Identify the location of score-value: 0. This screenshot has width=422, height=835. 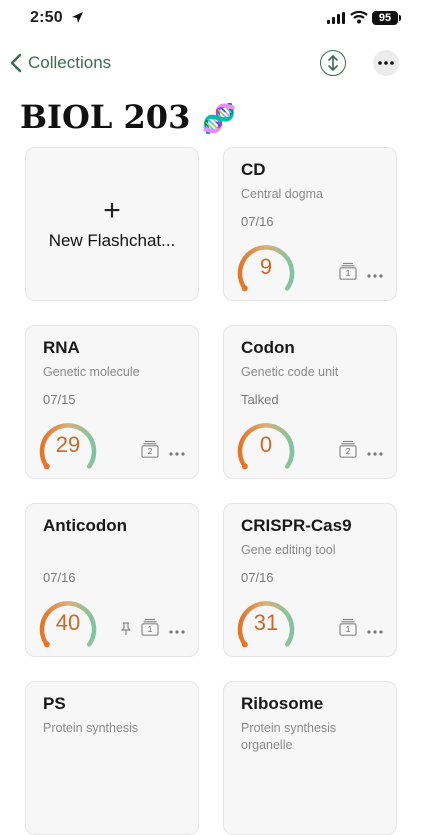
(266, 444).